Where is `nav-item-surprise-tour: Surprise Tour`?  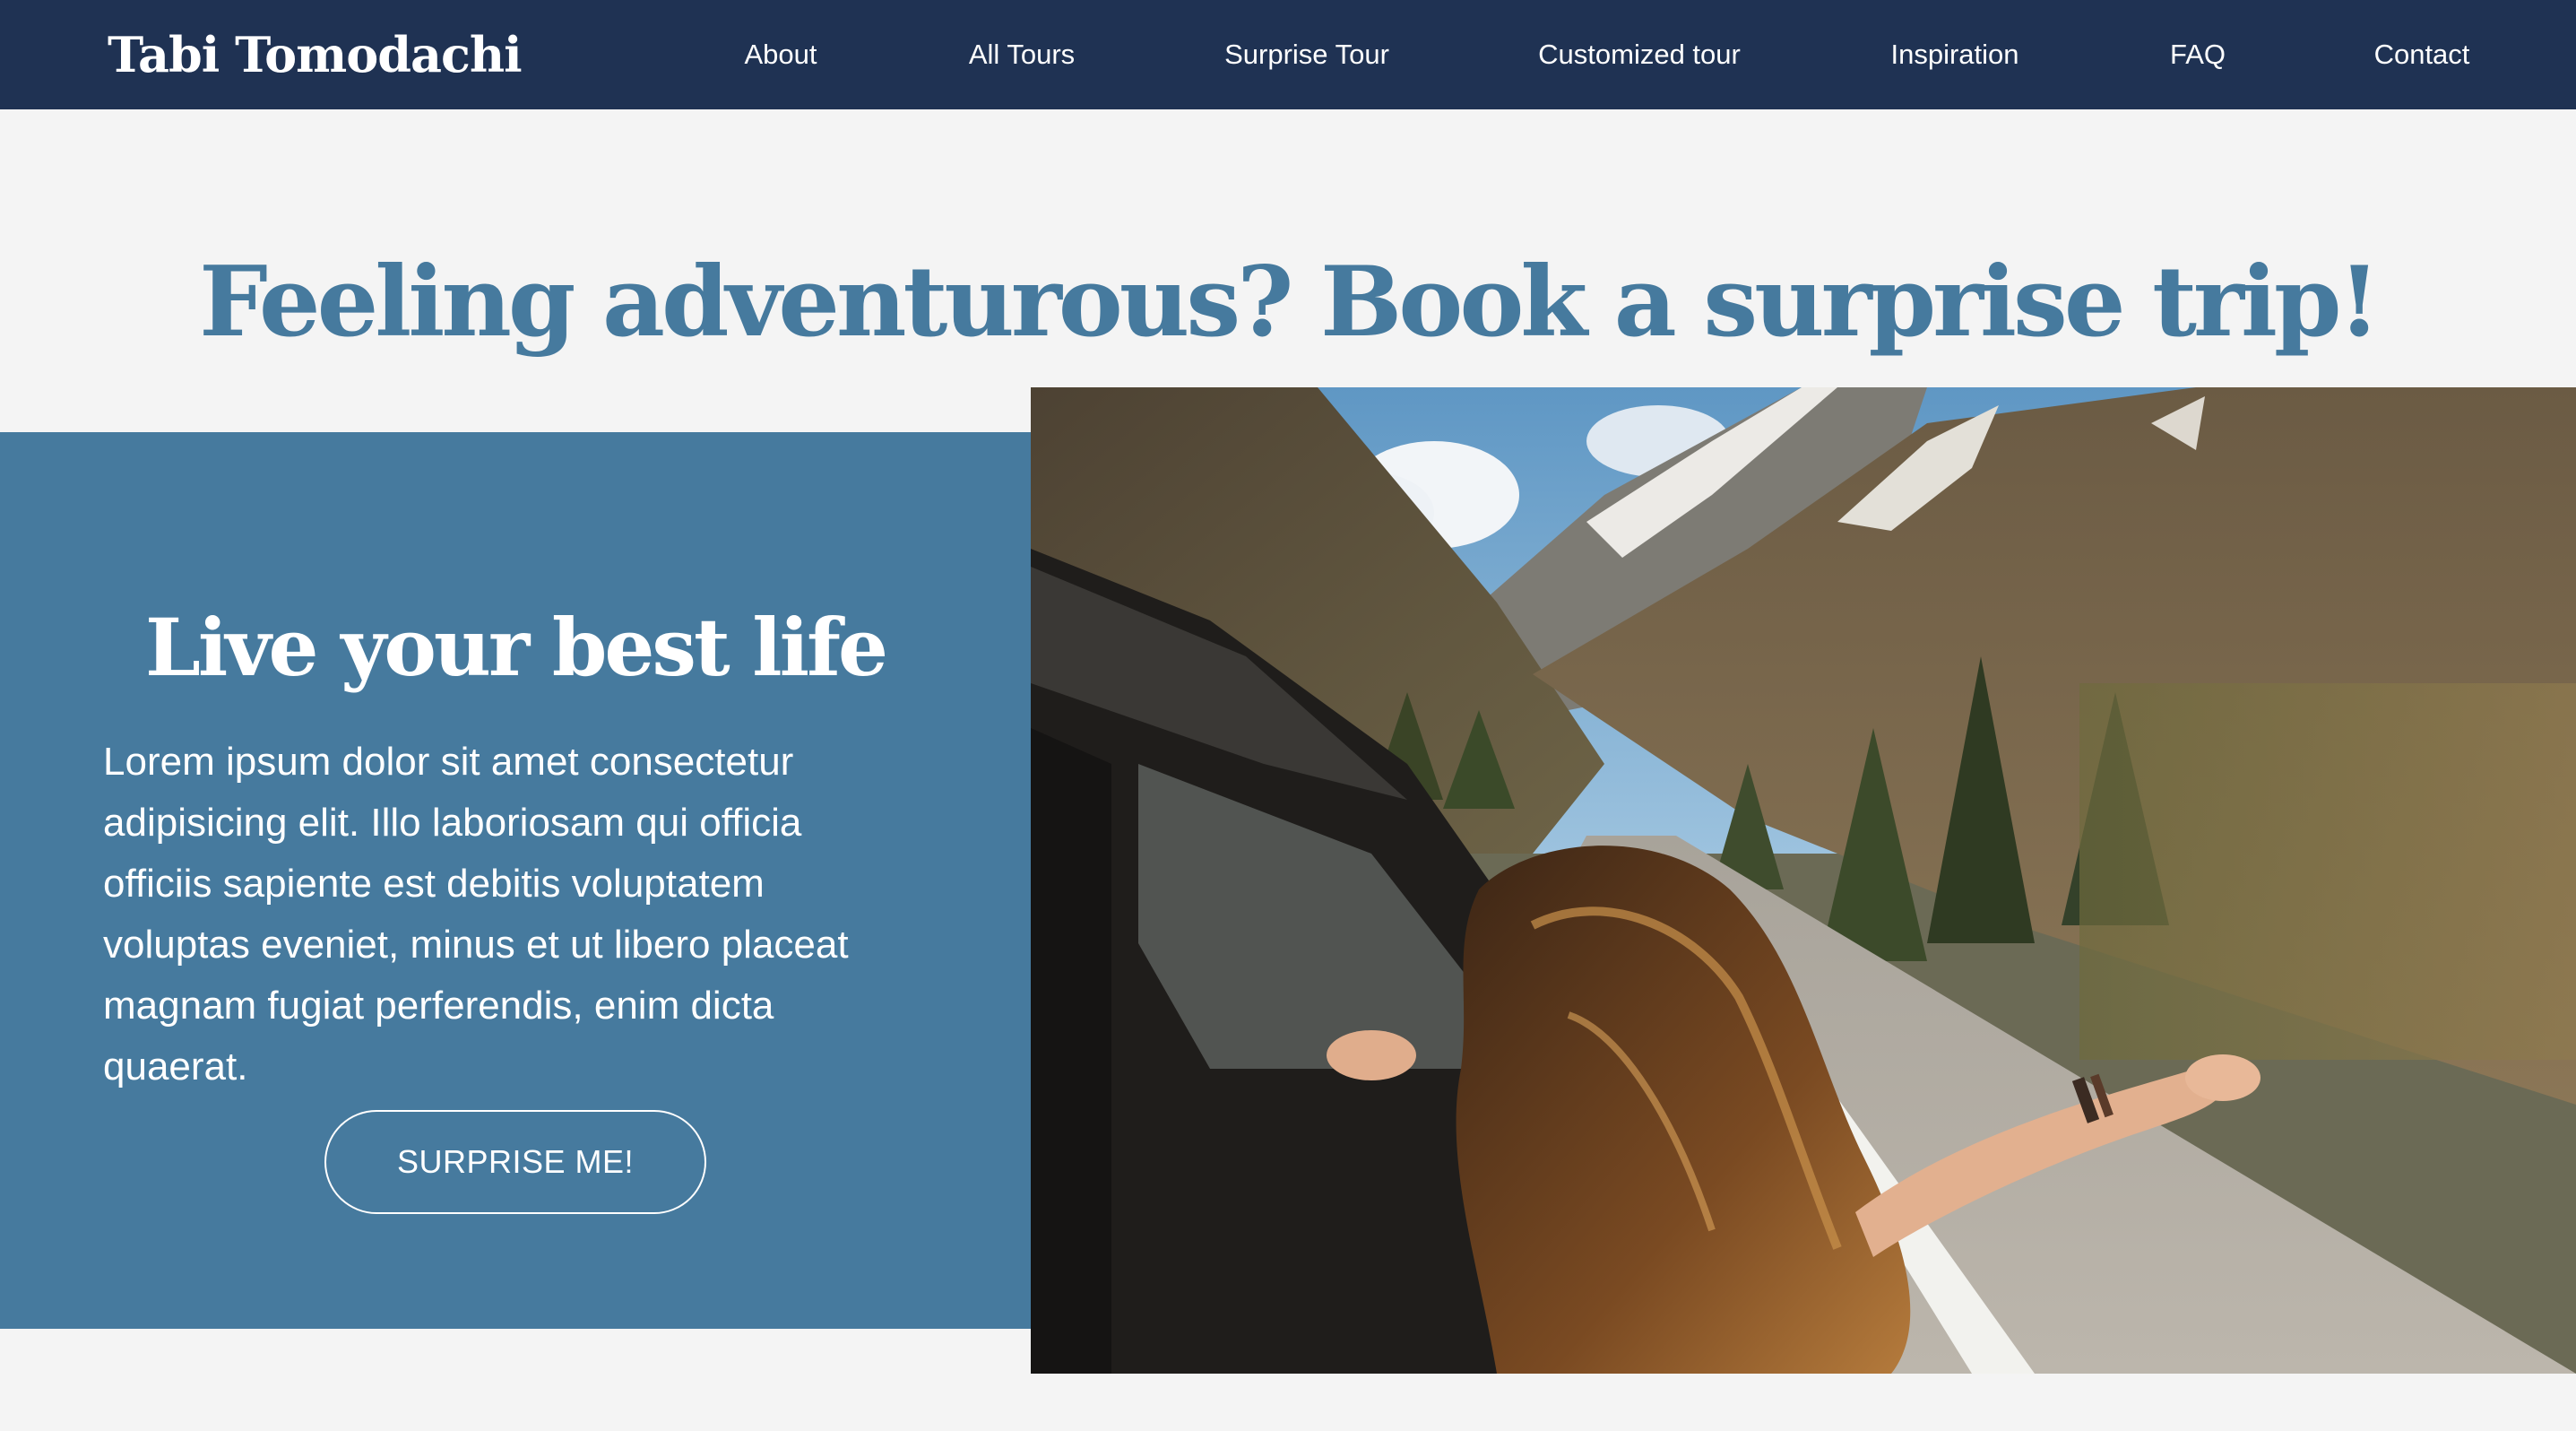
nav-item-surprise-tour: Surprise Tour is located at coordinates (1306, 54).